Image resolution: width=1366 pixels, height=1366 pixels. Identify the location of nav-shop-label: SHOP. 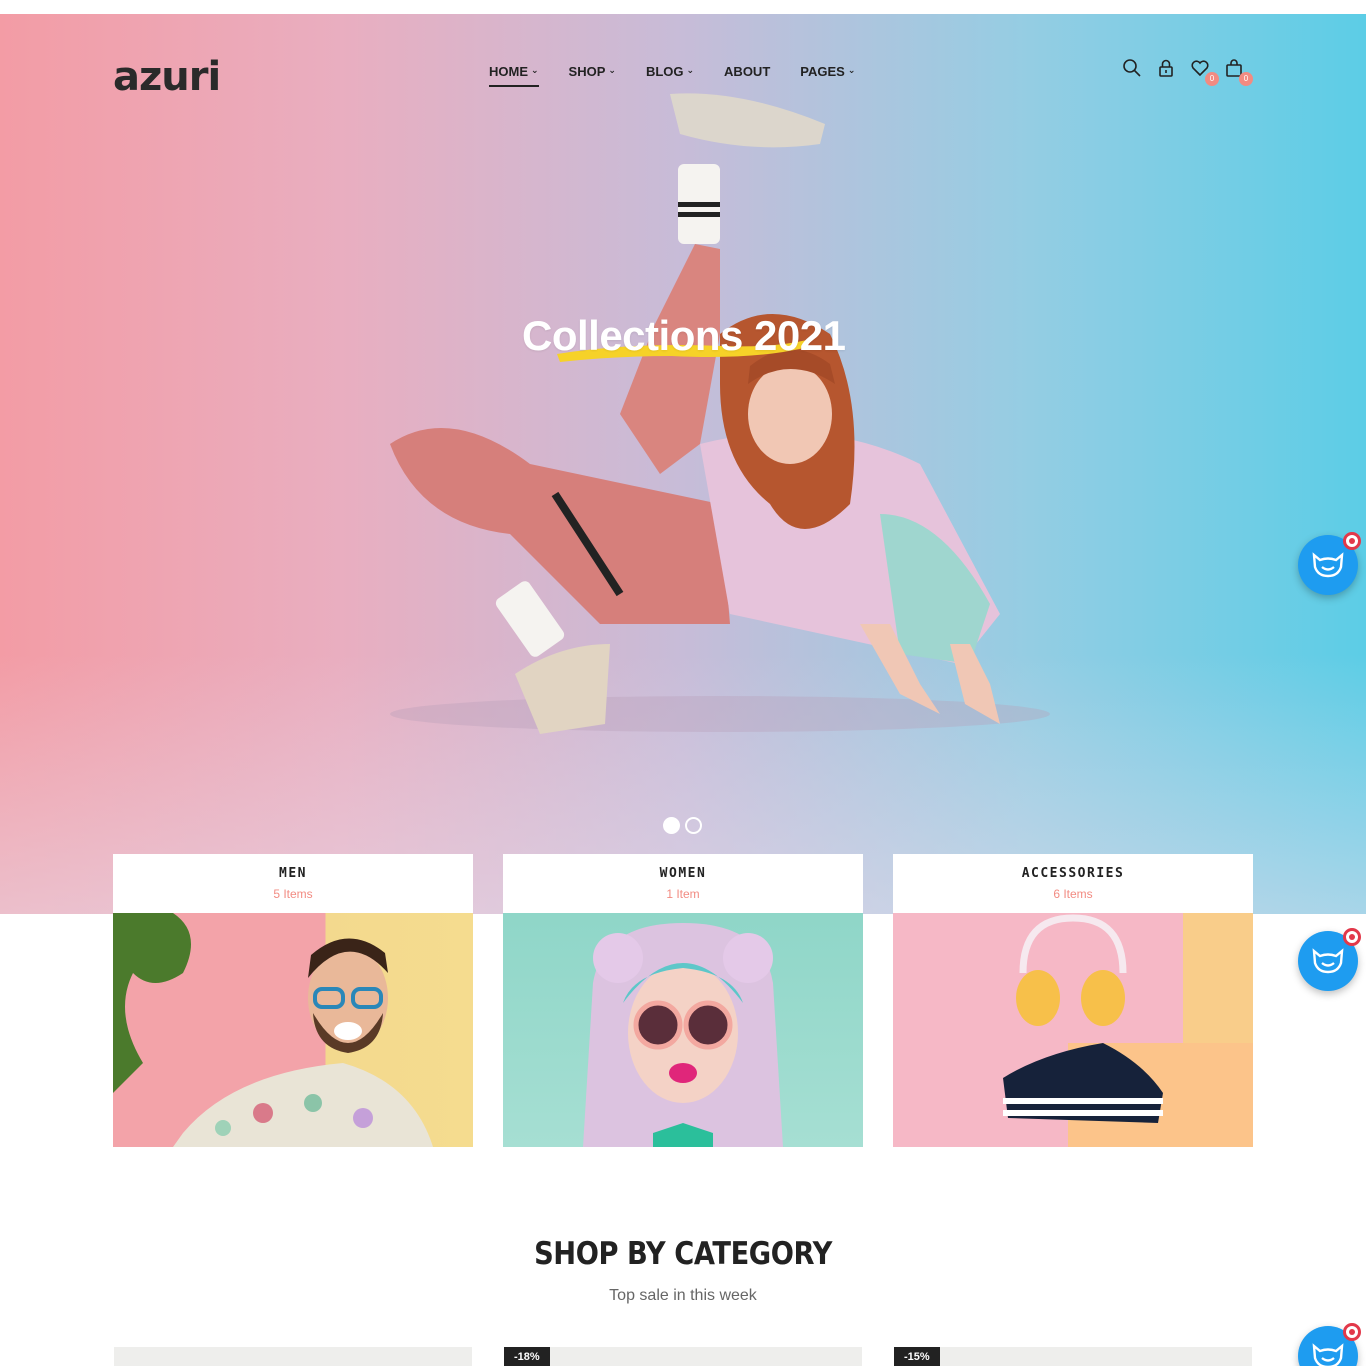
(587, 71).